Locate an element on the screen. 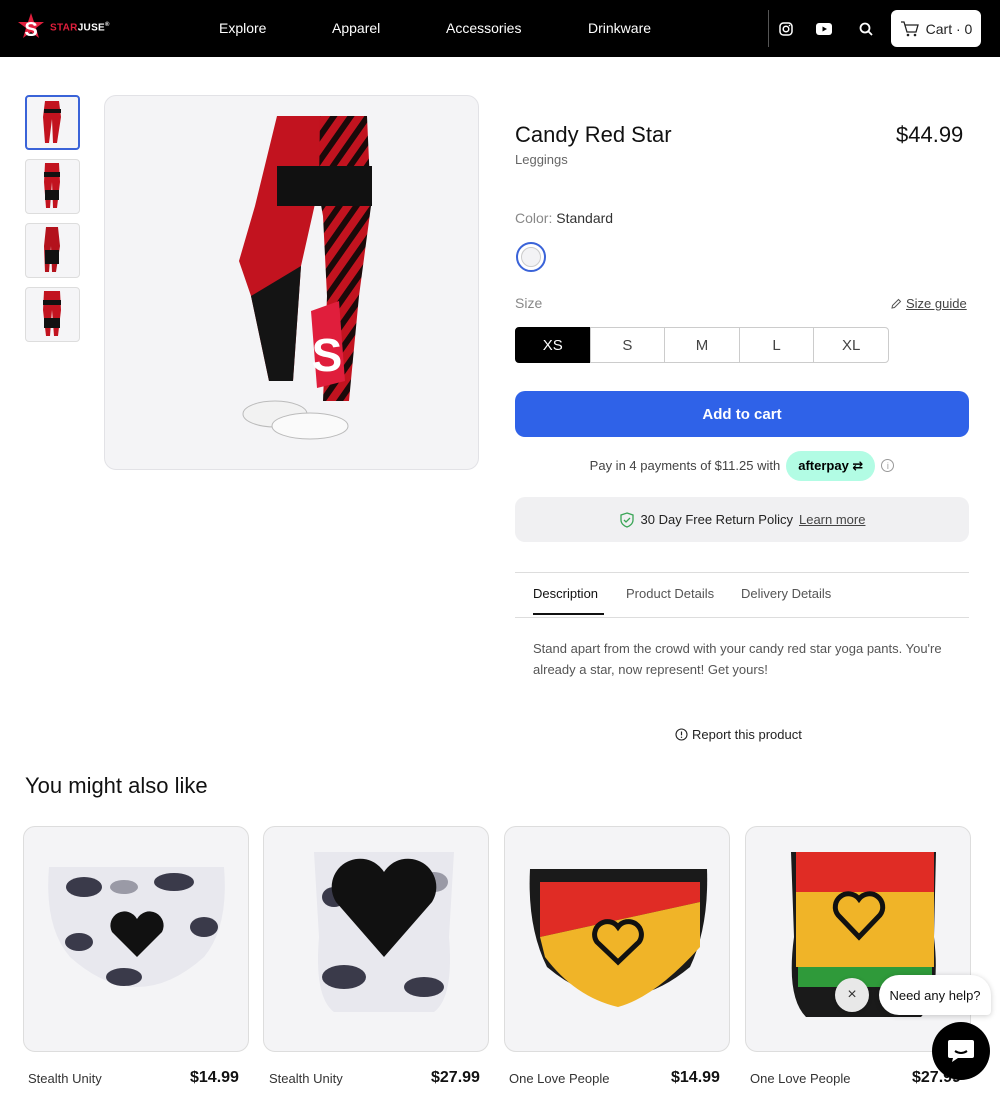  cart-icon is located at coordinates (909, 28).